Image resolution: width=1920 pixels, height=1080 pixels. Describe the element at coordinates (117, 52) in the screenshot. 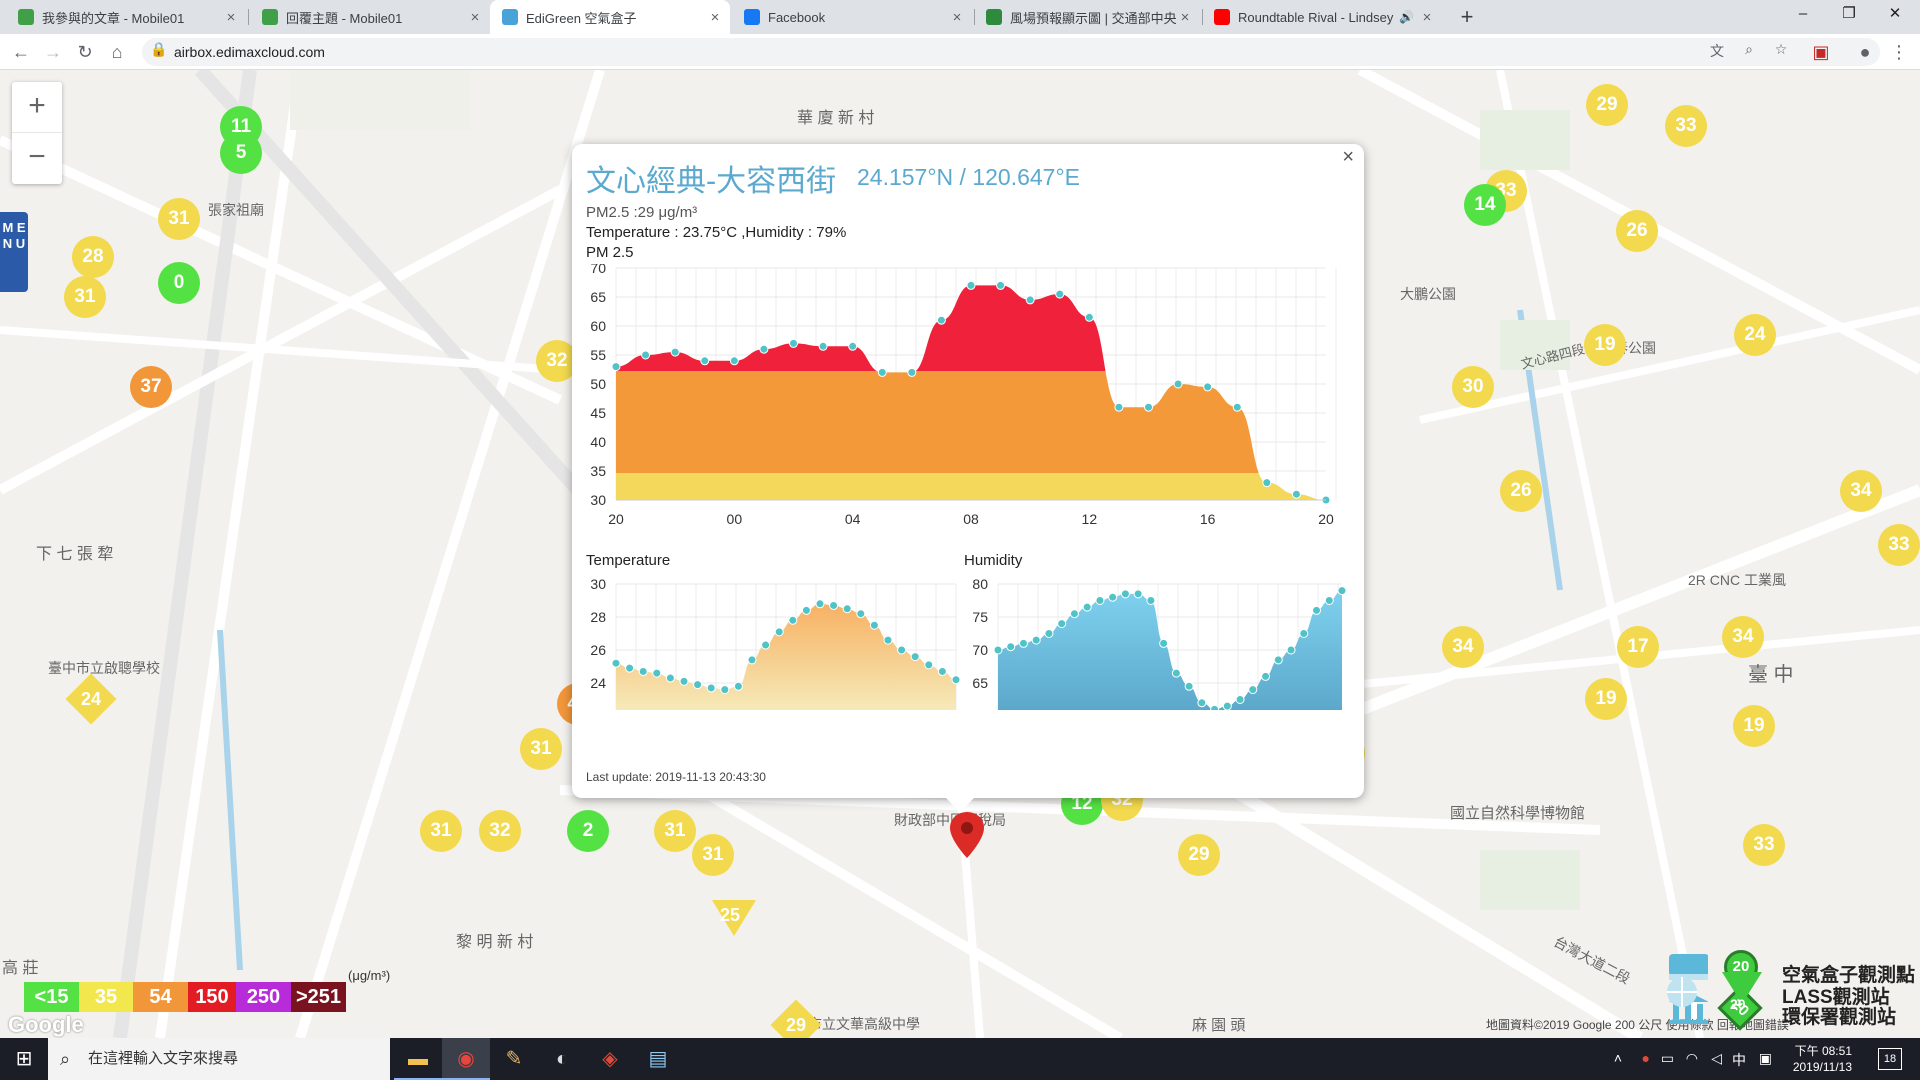

I see `home-button: ⌂` at that location.